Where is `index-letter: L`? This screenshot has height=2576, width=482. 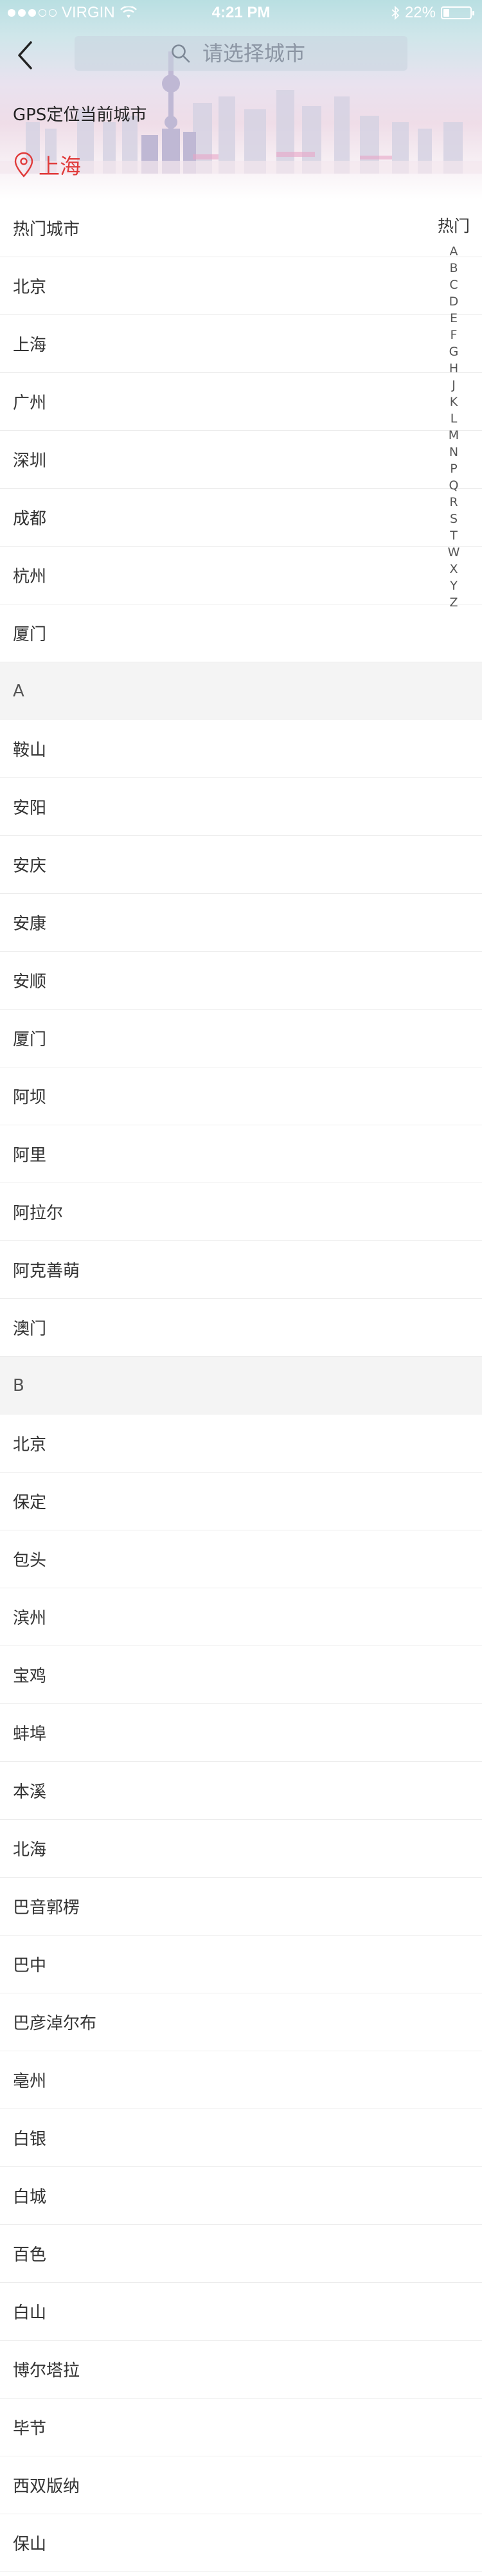 index-letter: L is located at coordinates (454, 418).